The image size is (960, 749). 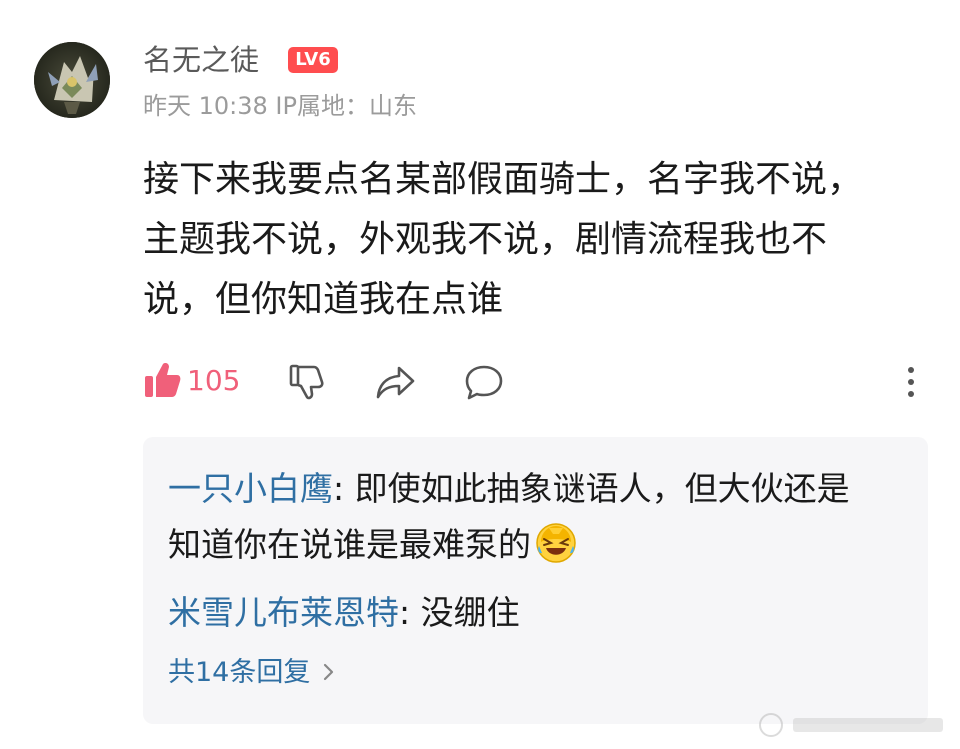 What do you see at coordinates (283, 612) in the screenshot?
I see `reply-author: 米雪儿布莱恩特` at bounding box center [283, 612].